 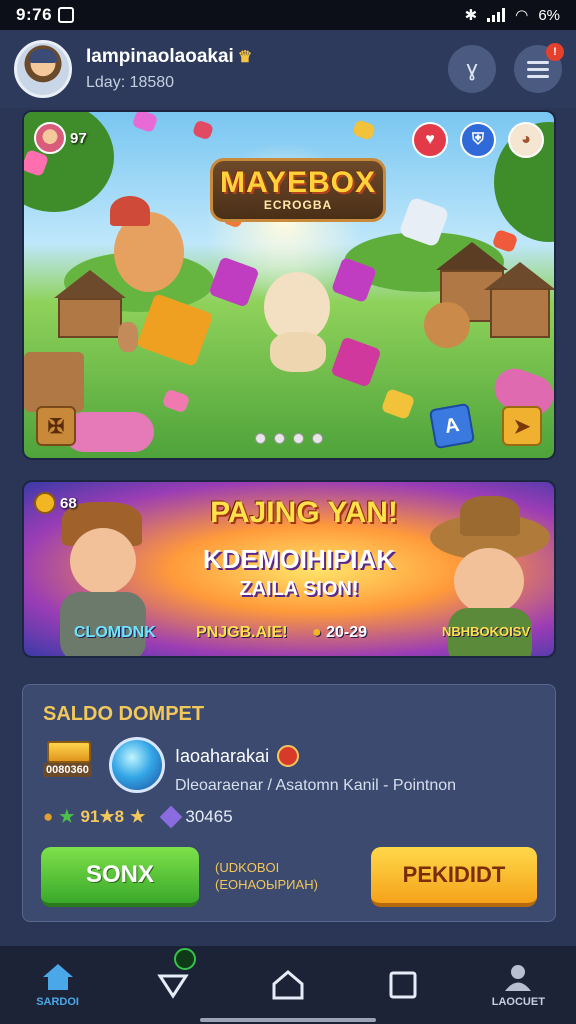 What do you see at coordinates (160, 56) in the screenshot?
I see `username: Iampinaolaoakai` at bounding box center [160, 56].